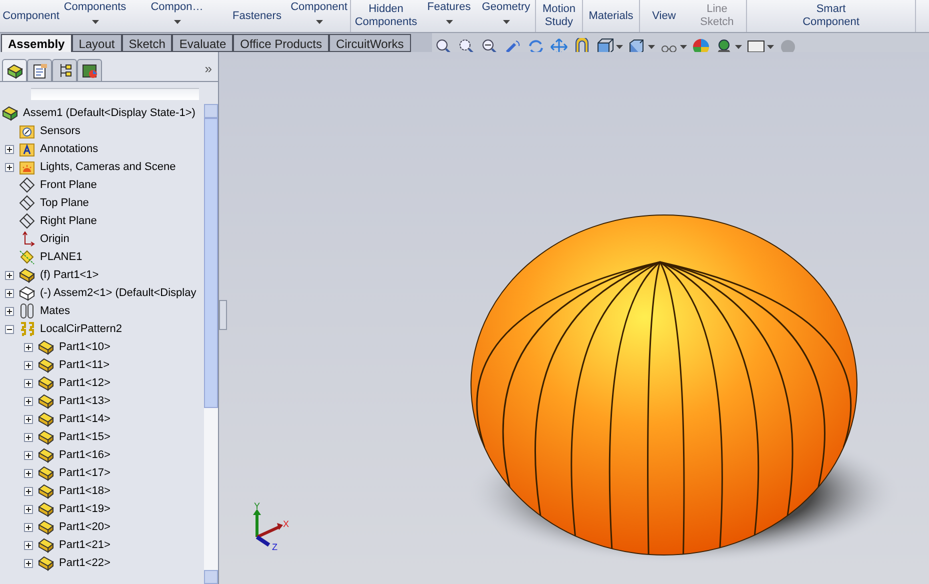  I want to click on splitter-handle, so click(223, 315).